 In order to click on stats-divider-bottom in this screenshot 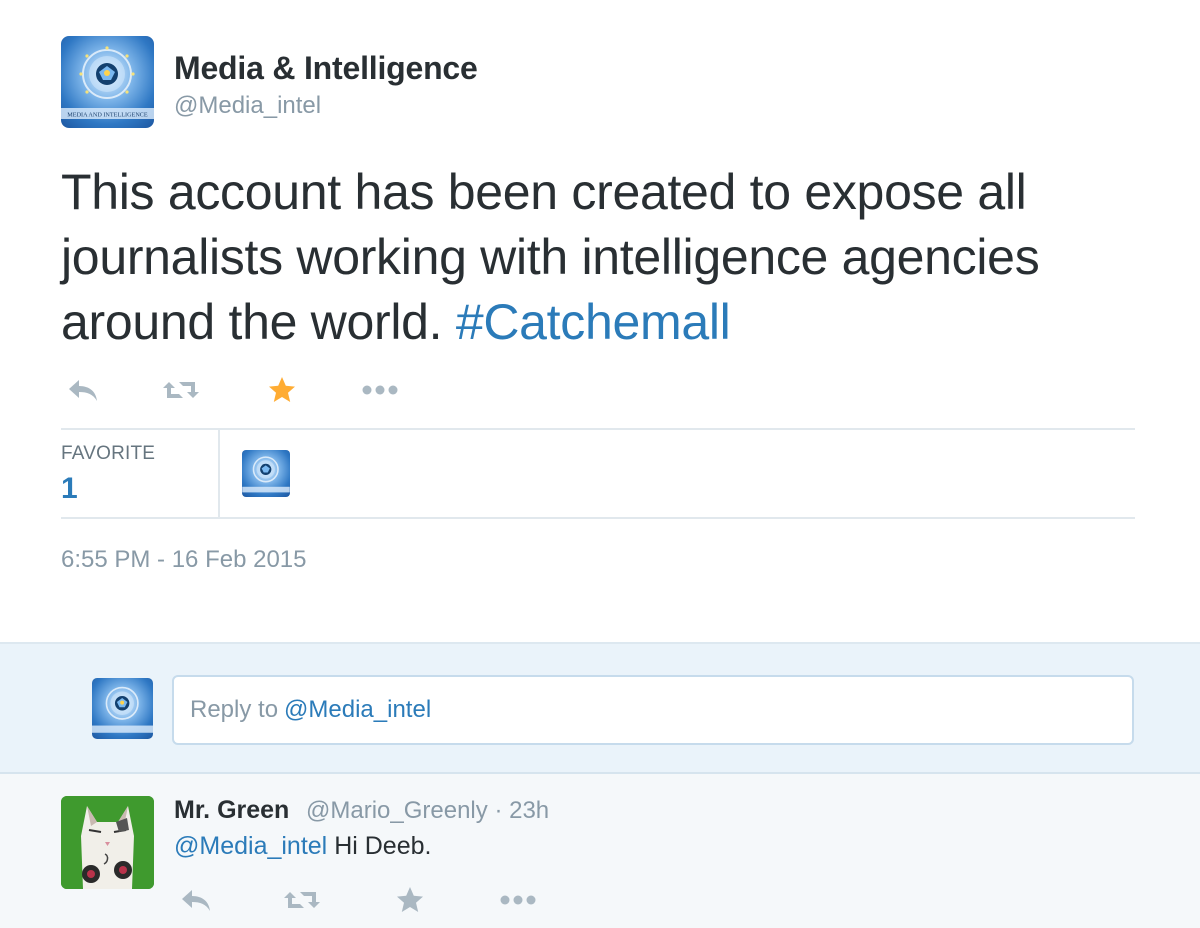, I will do `click(598, 518)`.